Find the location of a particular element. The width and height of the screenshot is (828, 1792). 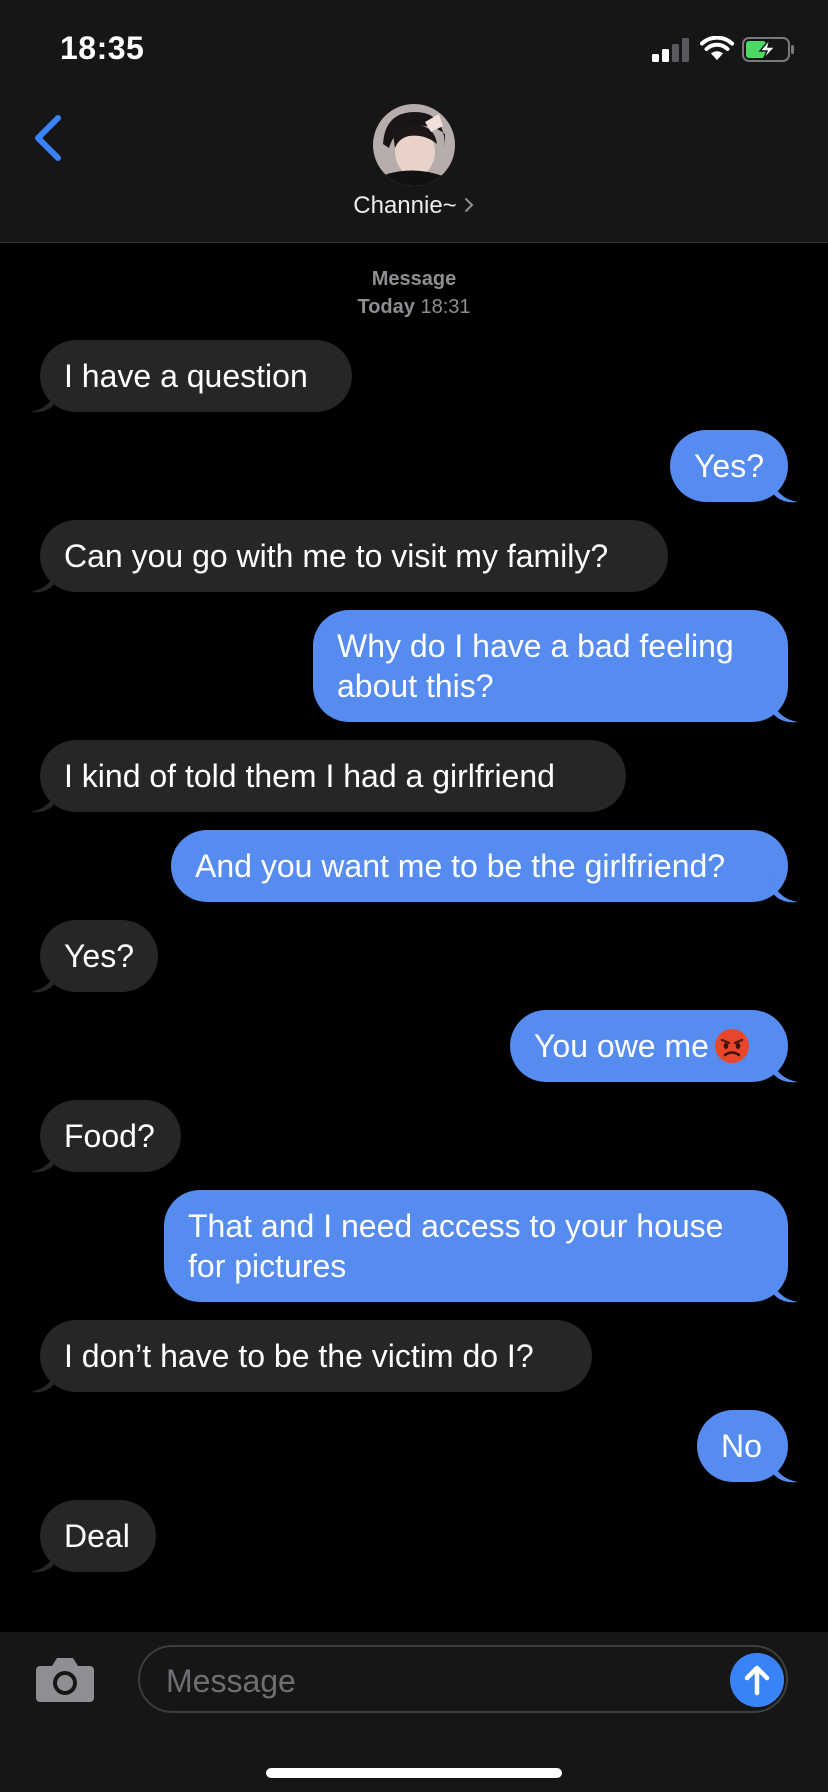

incoming-message-bubble: Food? is located at coordinates (110, 1136).